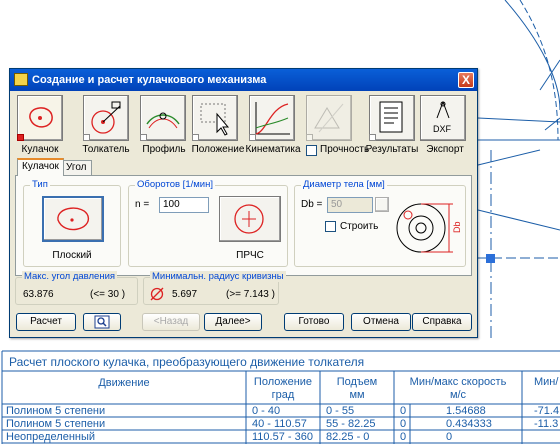 The image size is (560, 444). What do you see at coordinates (449, 437) in the screenshot?
I see `table-cell-vmax: 0` at bounding box center [449, 437].